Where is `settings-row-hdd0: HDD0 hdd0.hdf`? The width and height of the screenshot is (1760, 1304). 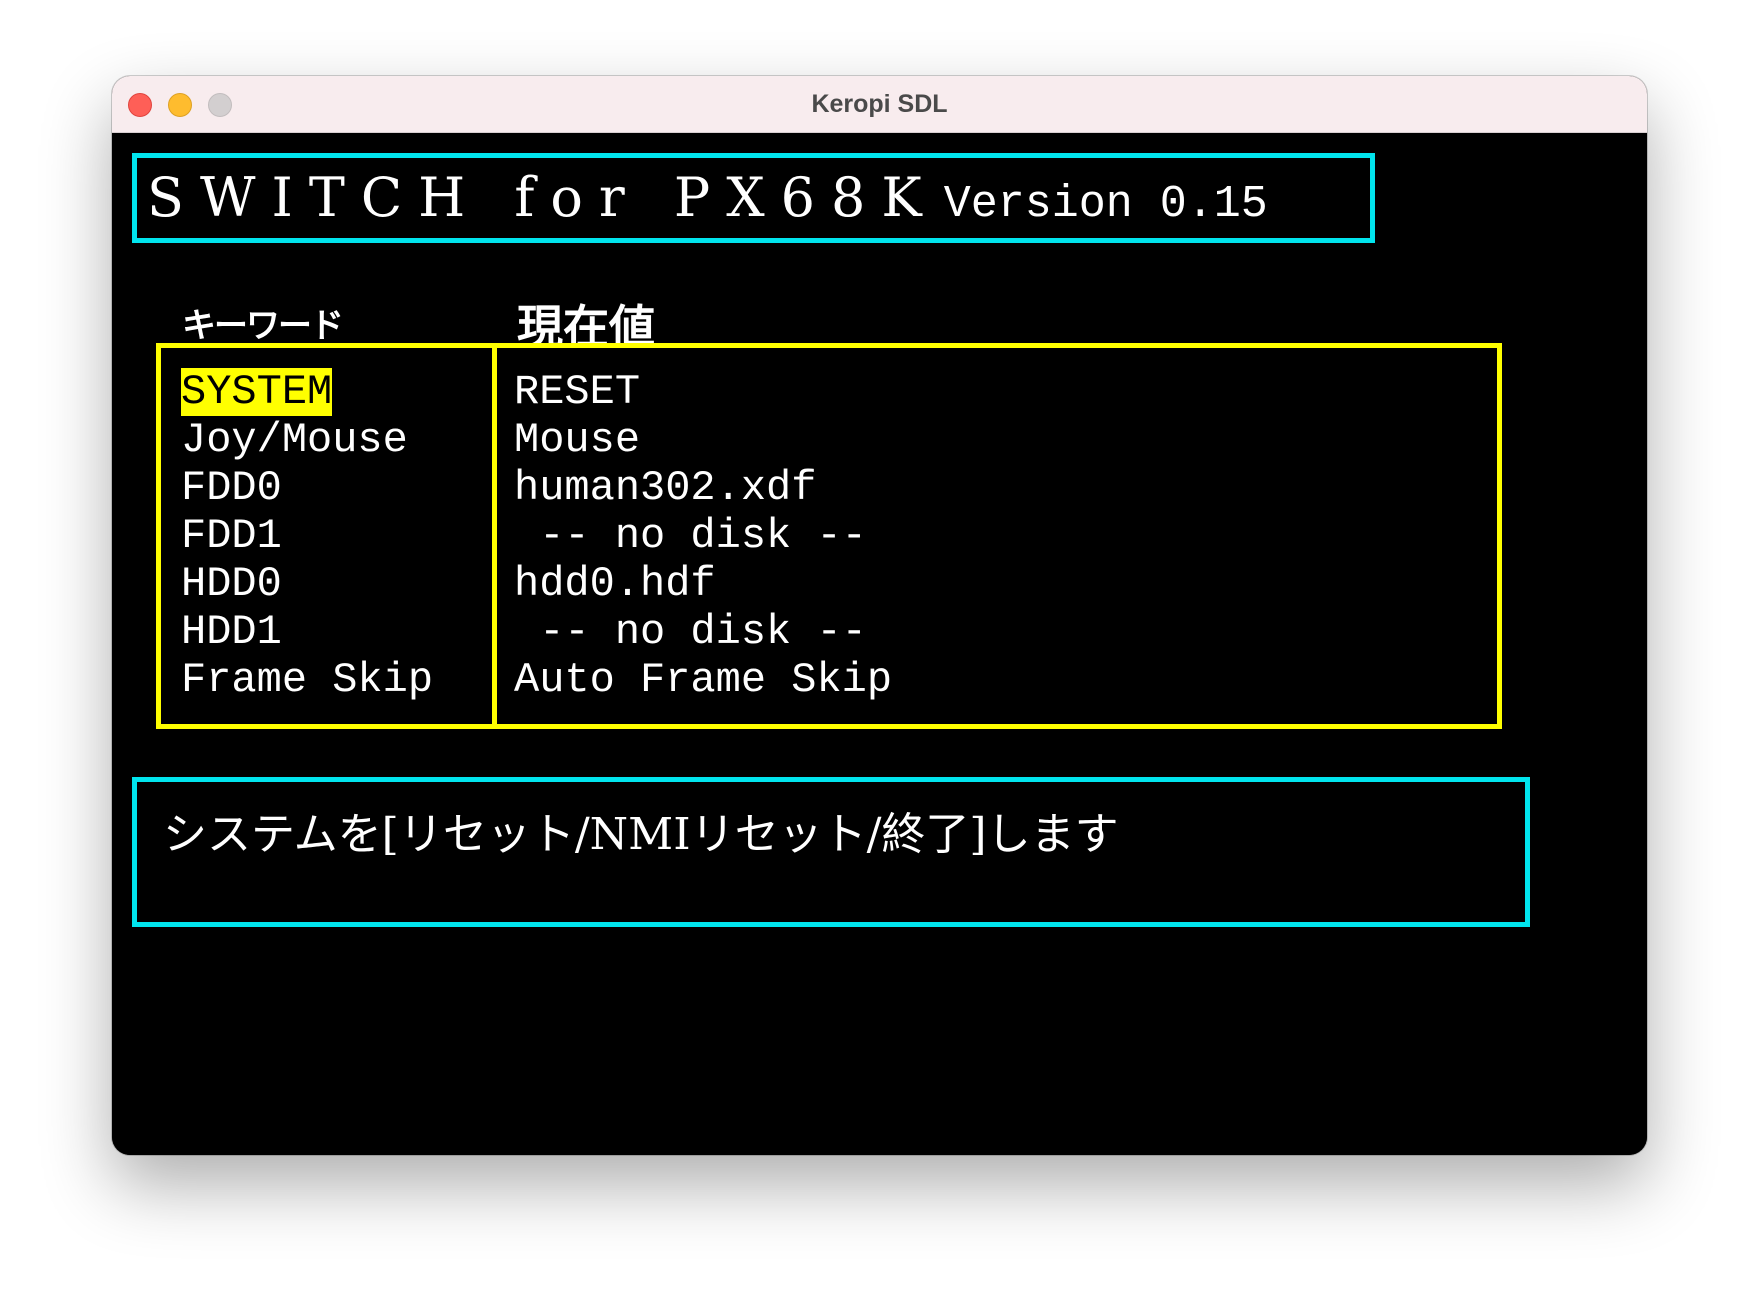
settings-row-hdd0: HDD0 hdd0.hdf is located at coordinates (831, 584).